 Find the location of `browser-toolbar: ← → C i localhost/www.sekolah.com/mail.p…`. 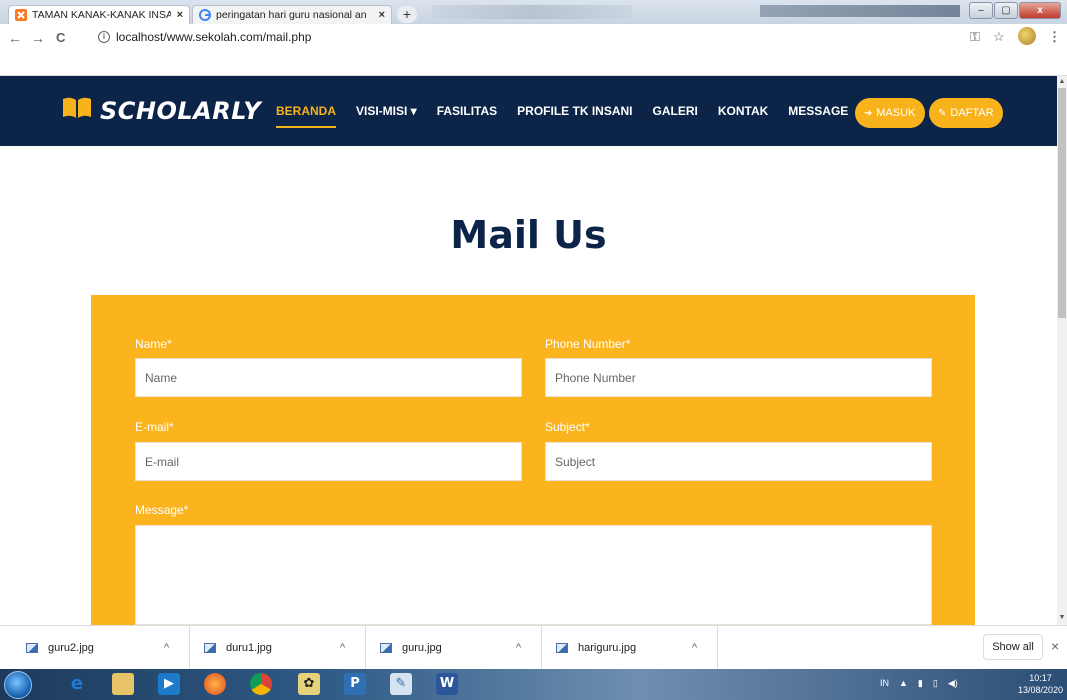

browser-toolbar: ← → C i localhost/www.sekolah.com/mail.p… is located at coordinates (533, 50).